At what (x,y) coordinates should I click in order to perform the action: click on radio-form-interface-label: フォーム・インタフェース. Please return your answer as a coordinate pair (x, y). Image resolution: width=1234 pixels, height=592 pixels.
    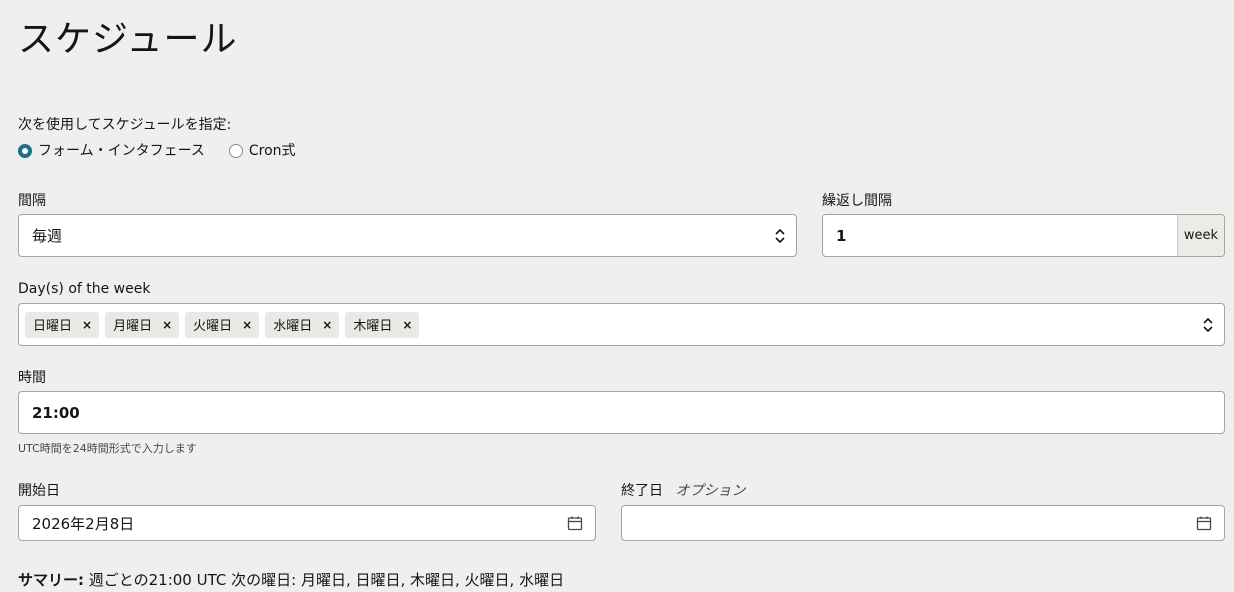
    Looking at the image, I should click on (121, 151).